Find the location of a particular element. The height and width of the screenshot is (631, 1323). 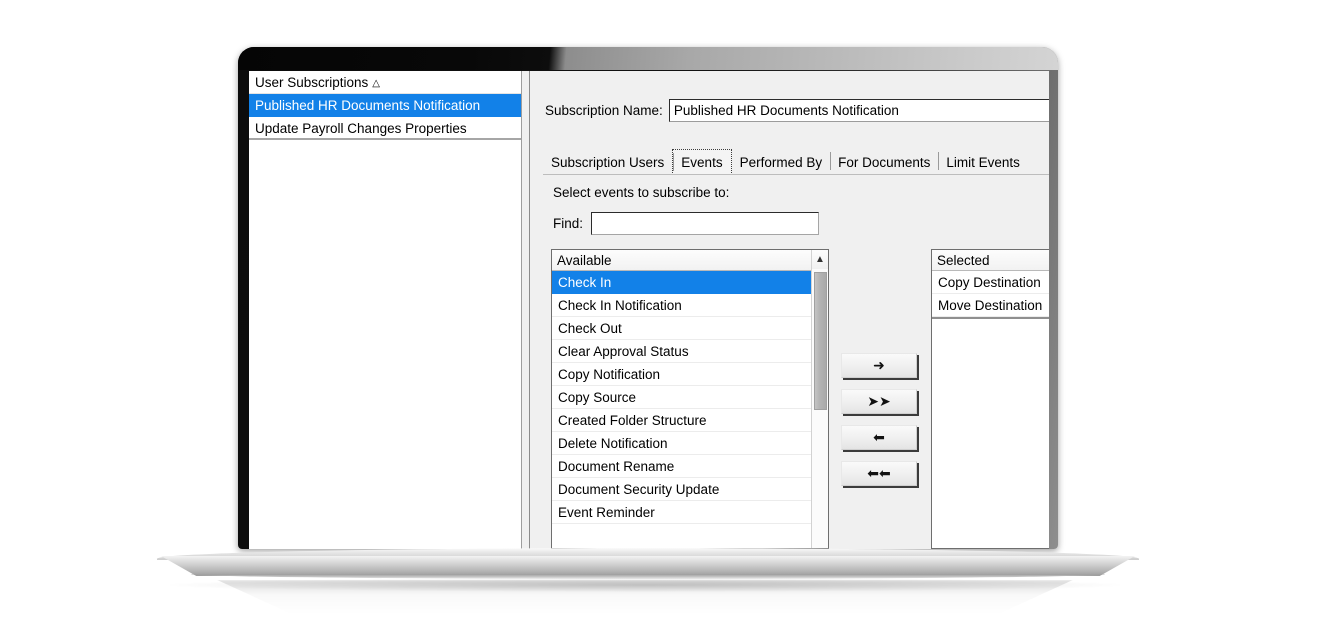

selected-list-header: Selected is located at coordinates (990, 260).